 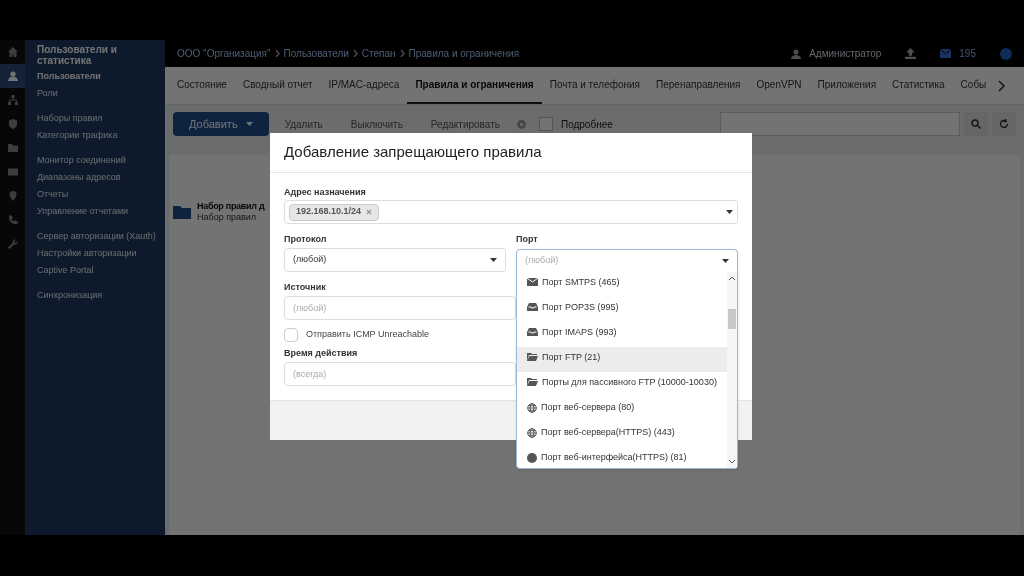 What do you see at coordinates (698, 85) in the screenshot?
I see `tab: Перенаправления` at bounding box center [698, 85].